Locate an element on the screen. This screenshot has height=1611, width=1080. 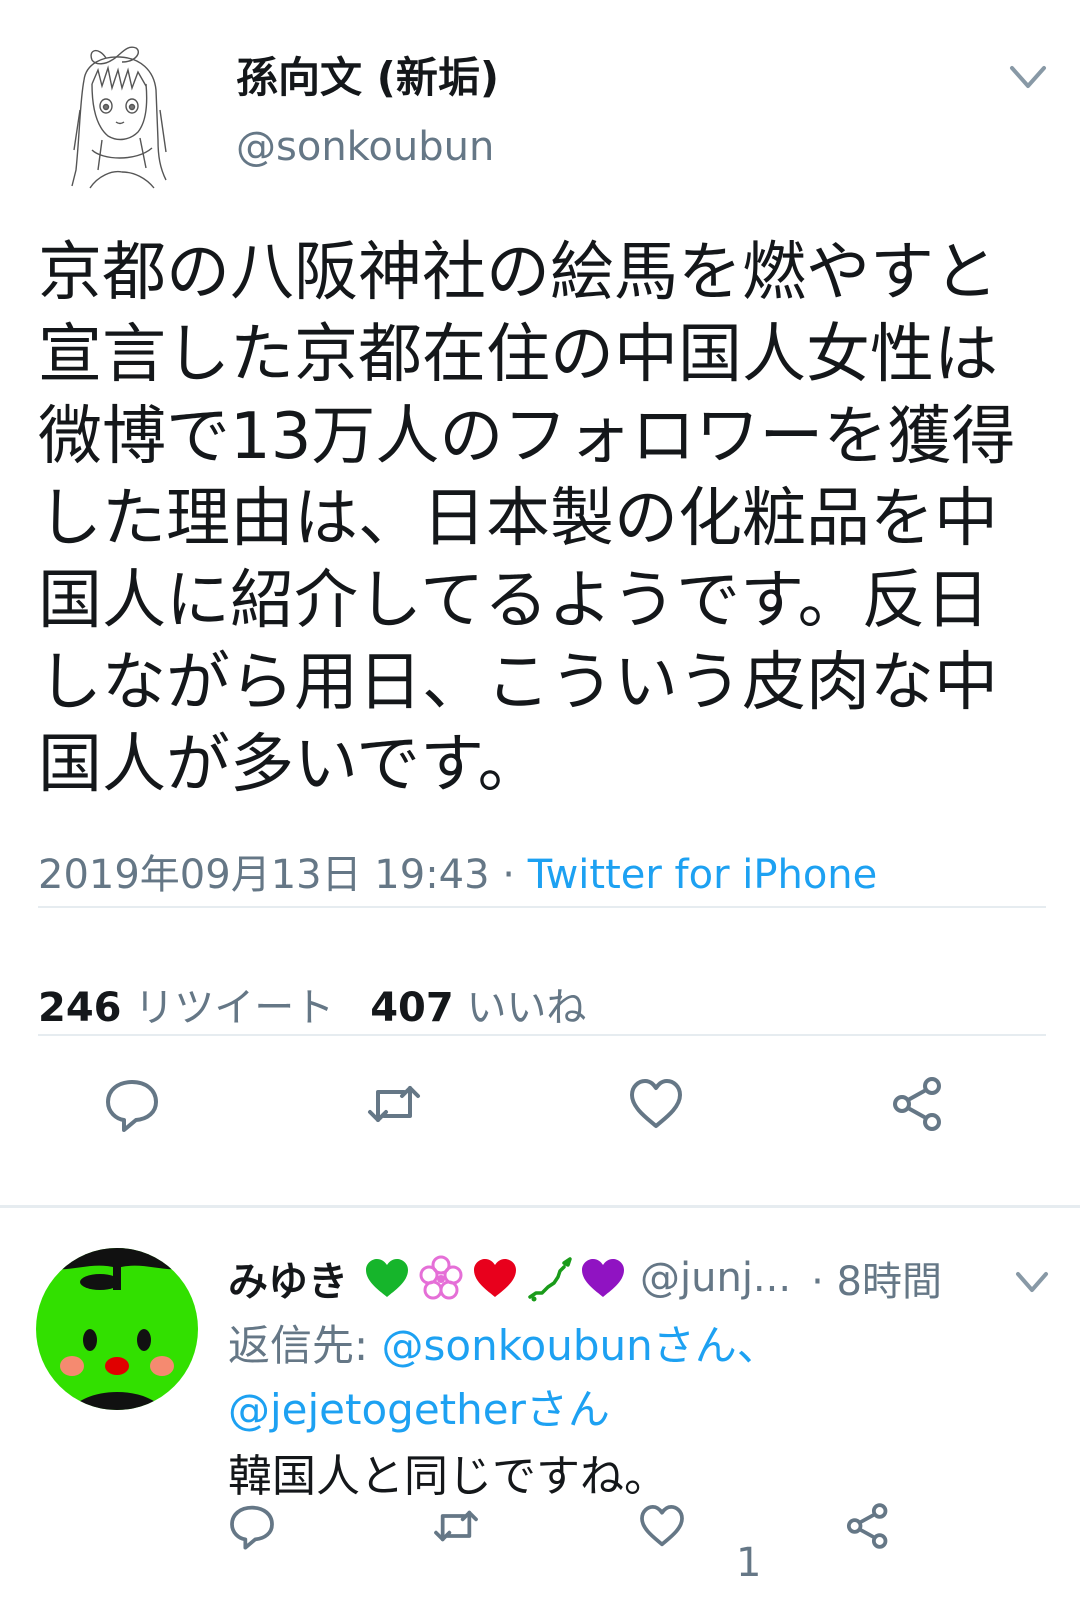
tweet-stats: 246 リツイート 407 いいね is located at coordinates (312, 1004).